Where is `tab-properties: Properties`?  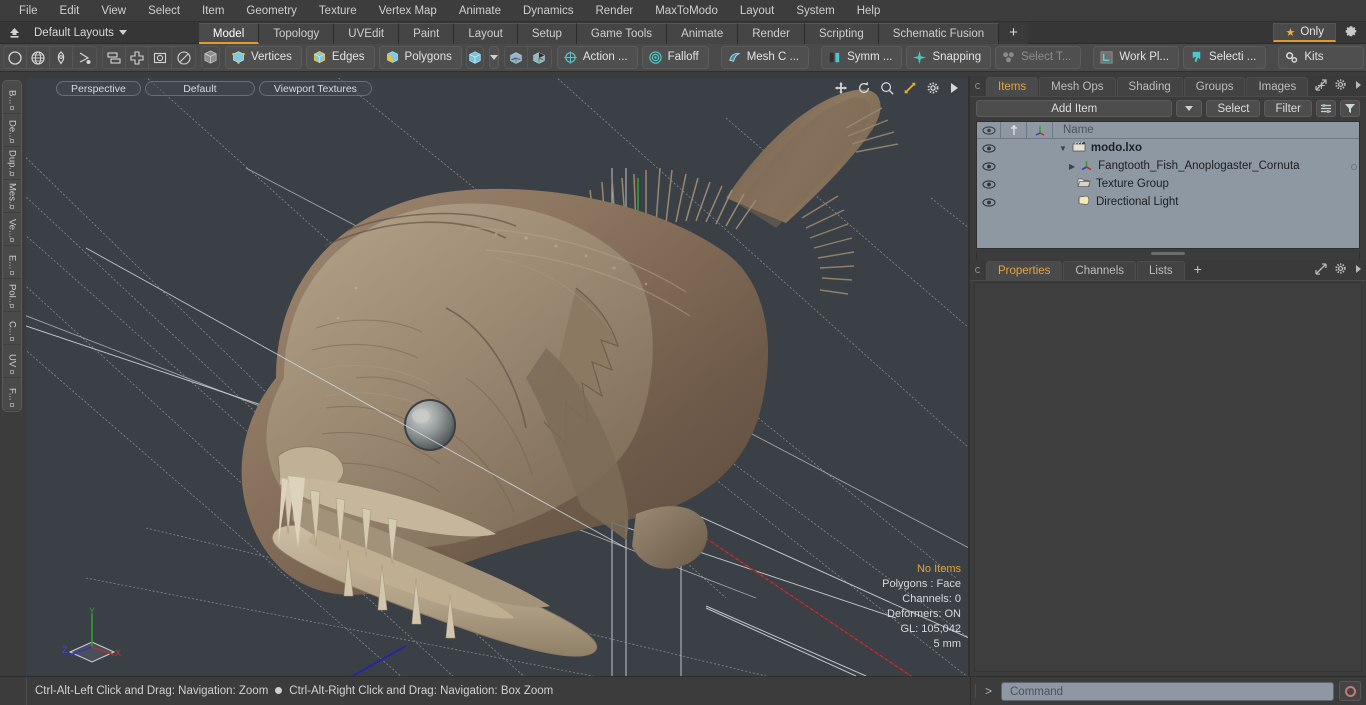 tab-properties: Properties is located at coordinates (1024, 270).